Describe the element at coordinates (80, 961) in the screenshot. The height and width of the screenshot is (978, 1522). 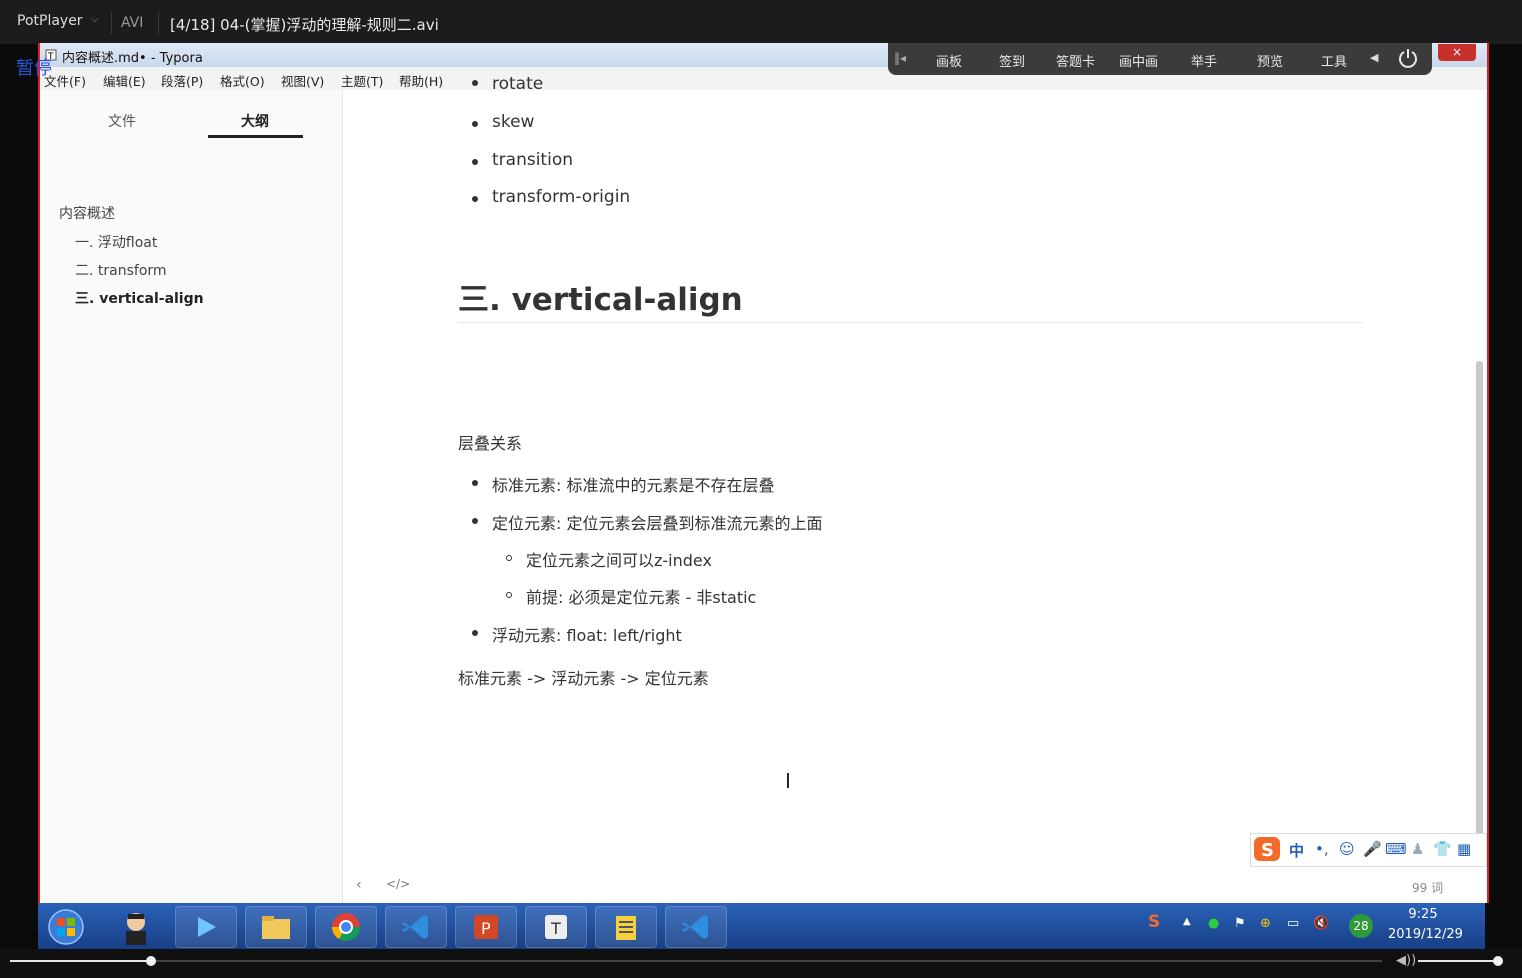
I see `seek-progress` at that location.